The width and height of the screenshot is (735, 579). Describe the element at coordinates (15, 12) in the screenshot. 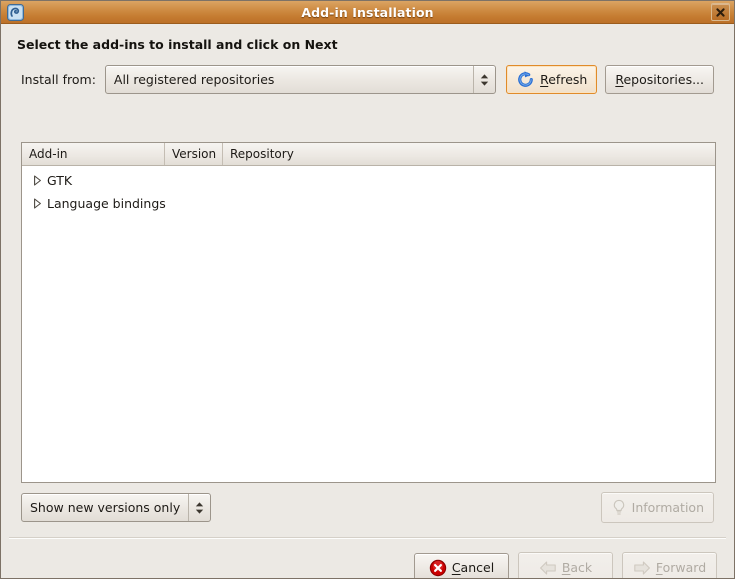

I see `monodevelop-addin-icon` at that location.